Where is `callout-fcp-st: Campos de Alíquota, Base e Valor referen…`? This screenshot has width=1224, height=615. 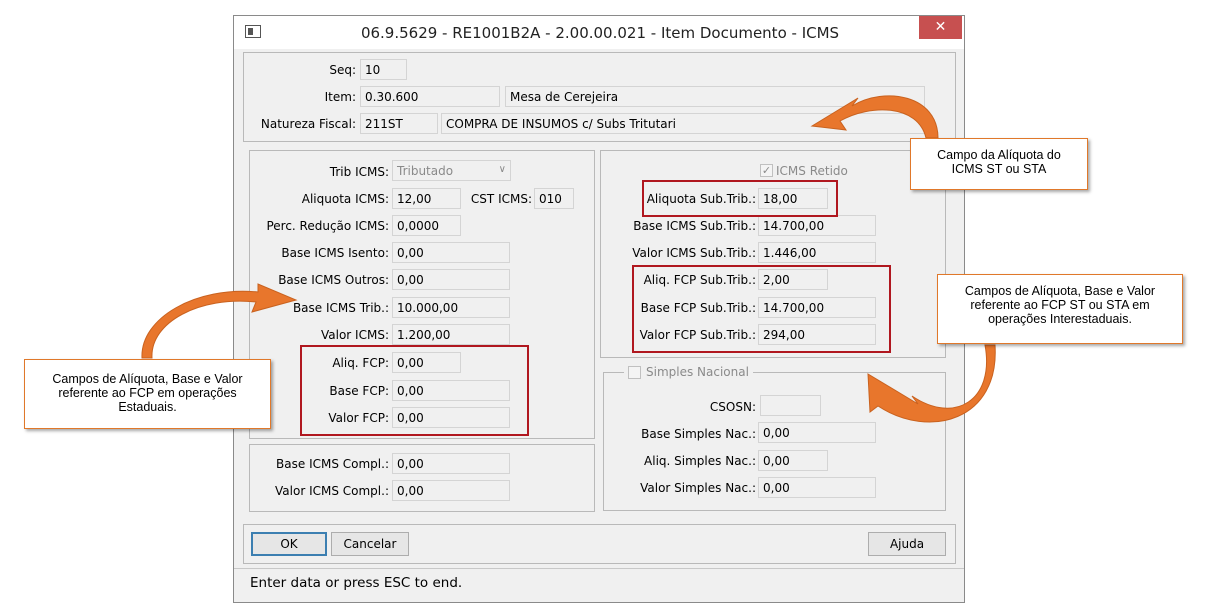
callout-fcp-st: Campos de Alíquota, Base e Valor referen… is located at coordinates (1060, 309).